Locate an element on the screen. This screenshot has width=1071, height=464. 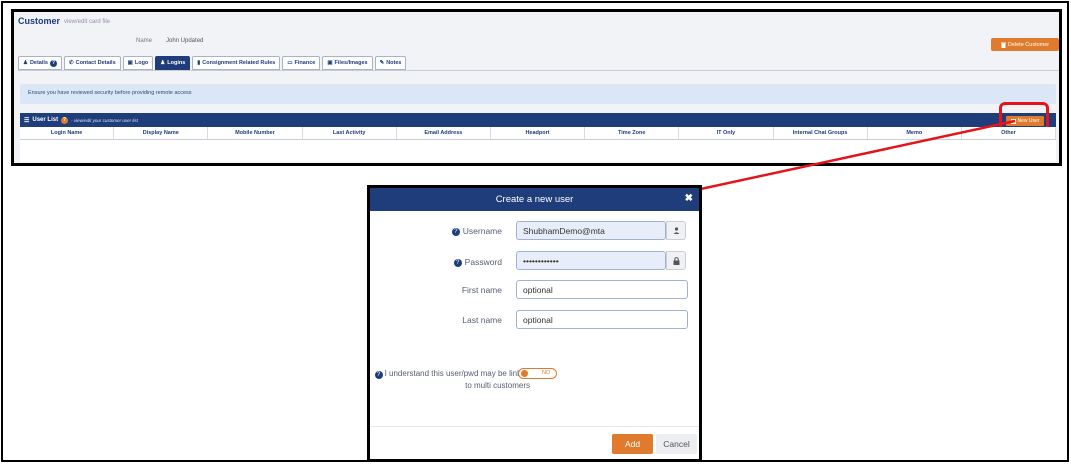
username-label-text: Username is located at coordinates (482, 231).